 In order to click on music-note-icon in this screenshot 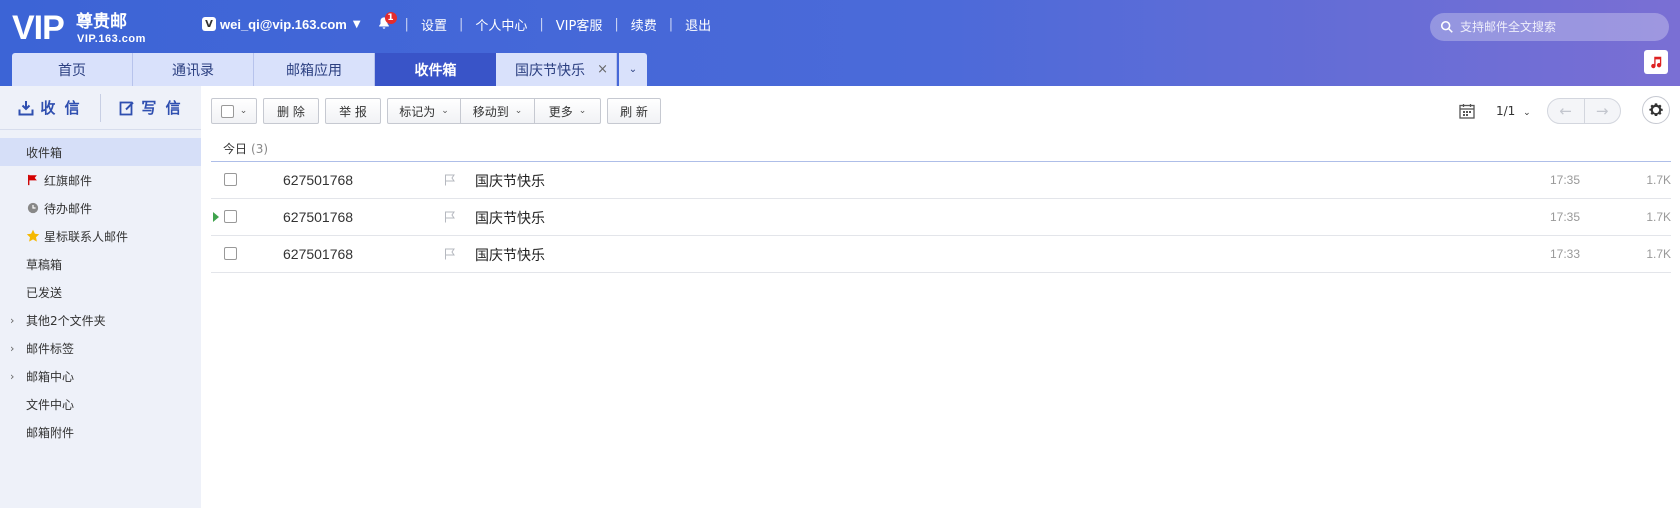, I will do `click(1656, 62)`.